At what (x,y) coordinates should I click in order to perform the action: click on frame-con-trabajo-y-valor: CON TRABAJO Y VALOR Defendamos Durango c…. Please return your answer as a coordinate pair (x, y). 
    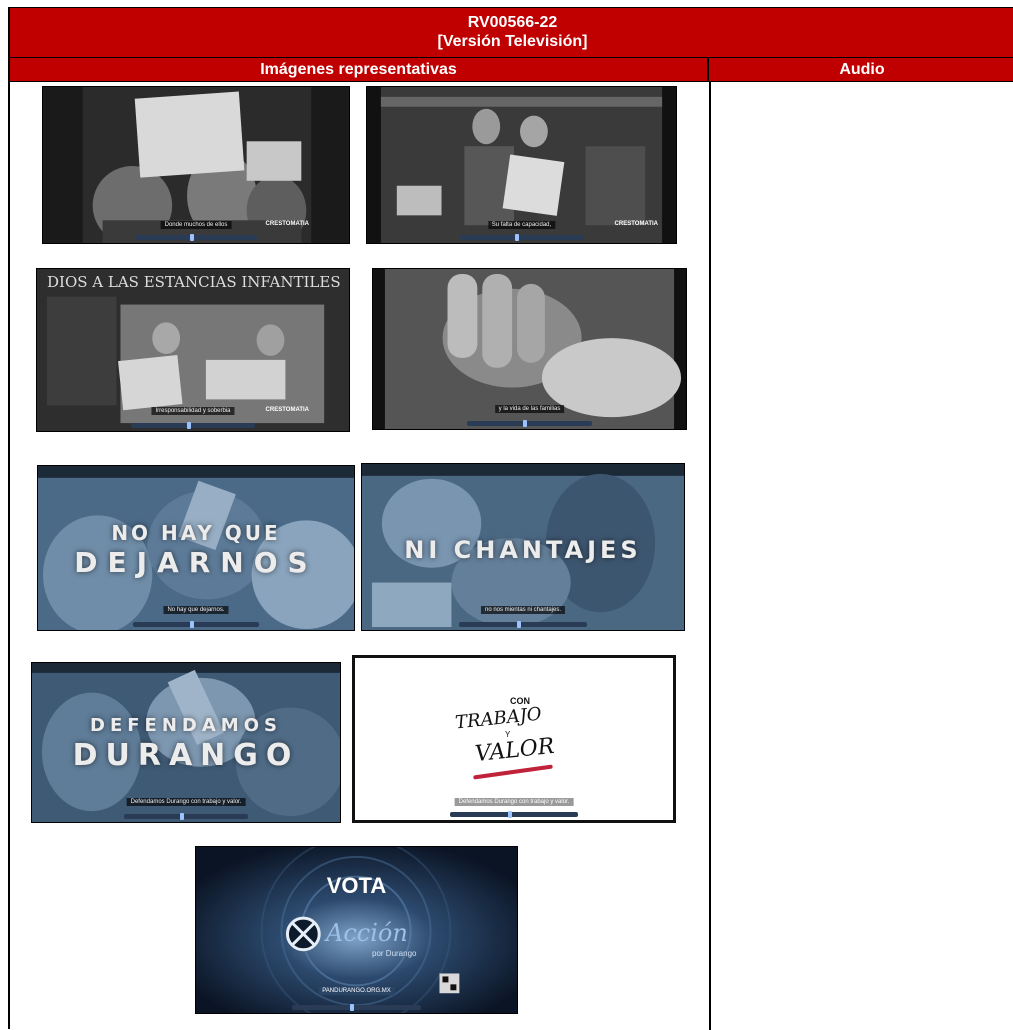
    Looking at the image, I should click on (514, 739).